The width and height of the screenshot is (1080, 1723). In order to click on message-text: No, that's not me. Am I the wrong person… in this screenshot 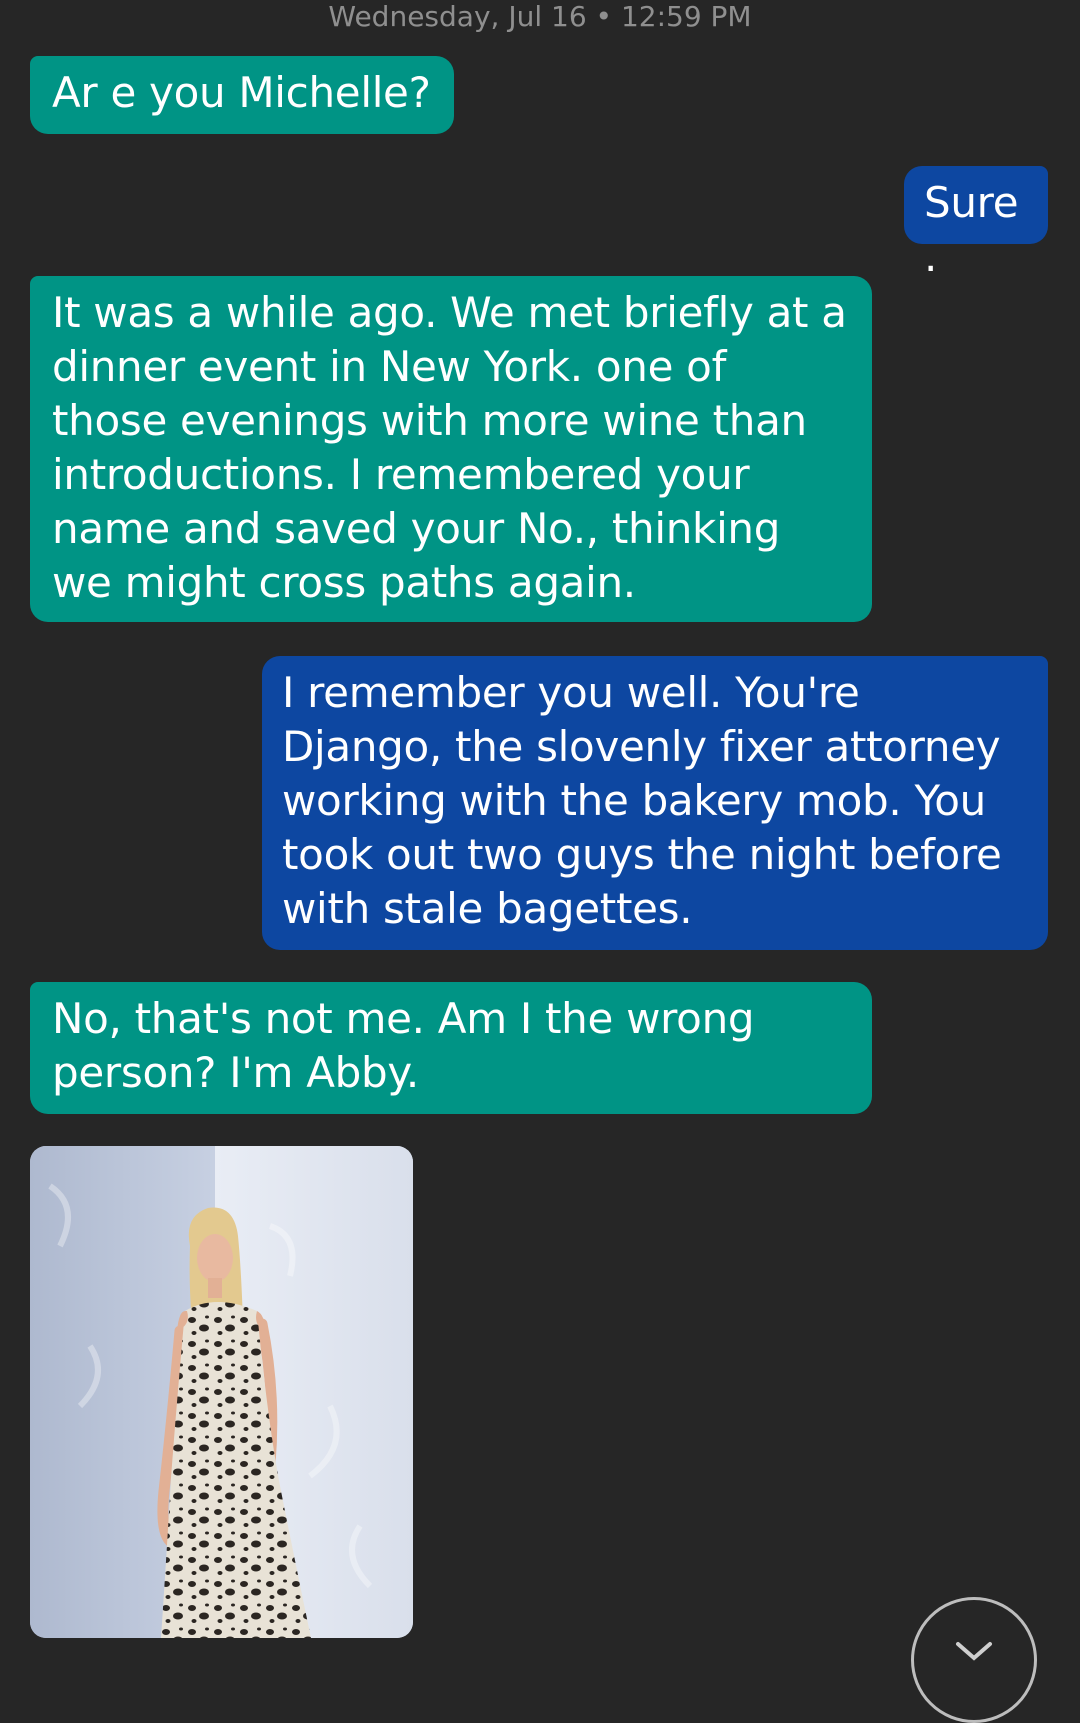, I will do `click(403, 1045)`.